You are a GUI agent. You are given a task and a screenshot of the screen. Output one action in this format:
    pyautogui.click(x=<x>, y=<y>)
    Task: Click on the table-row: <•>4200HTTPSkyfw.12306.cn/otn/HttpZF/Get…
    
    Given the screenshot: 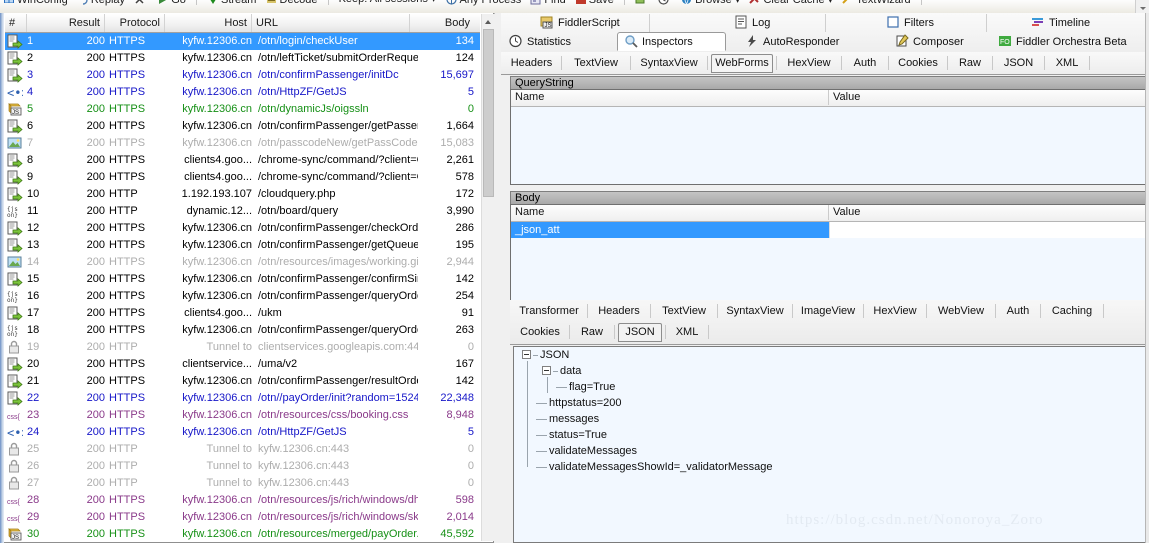 What is the action you would take?
    pyautogui.click(x=242, y=92)
    